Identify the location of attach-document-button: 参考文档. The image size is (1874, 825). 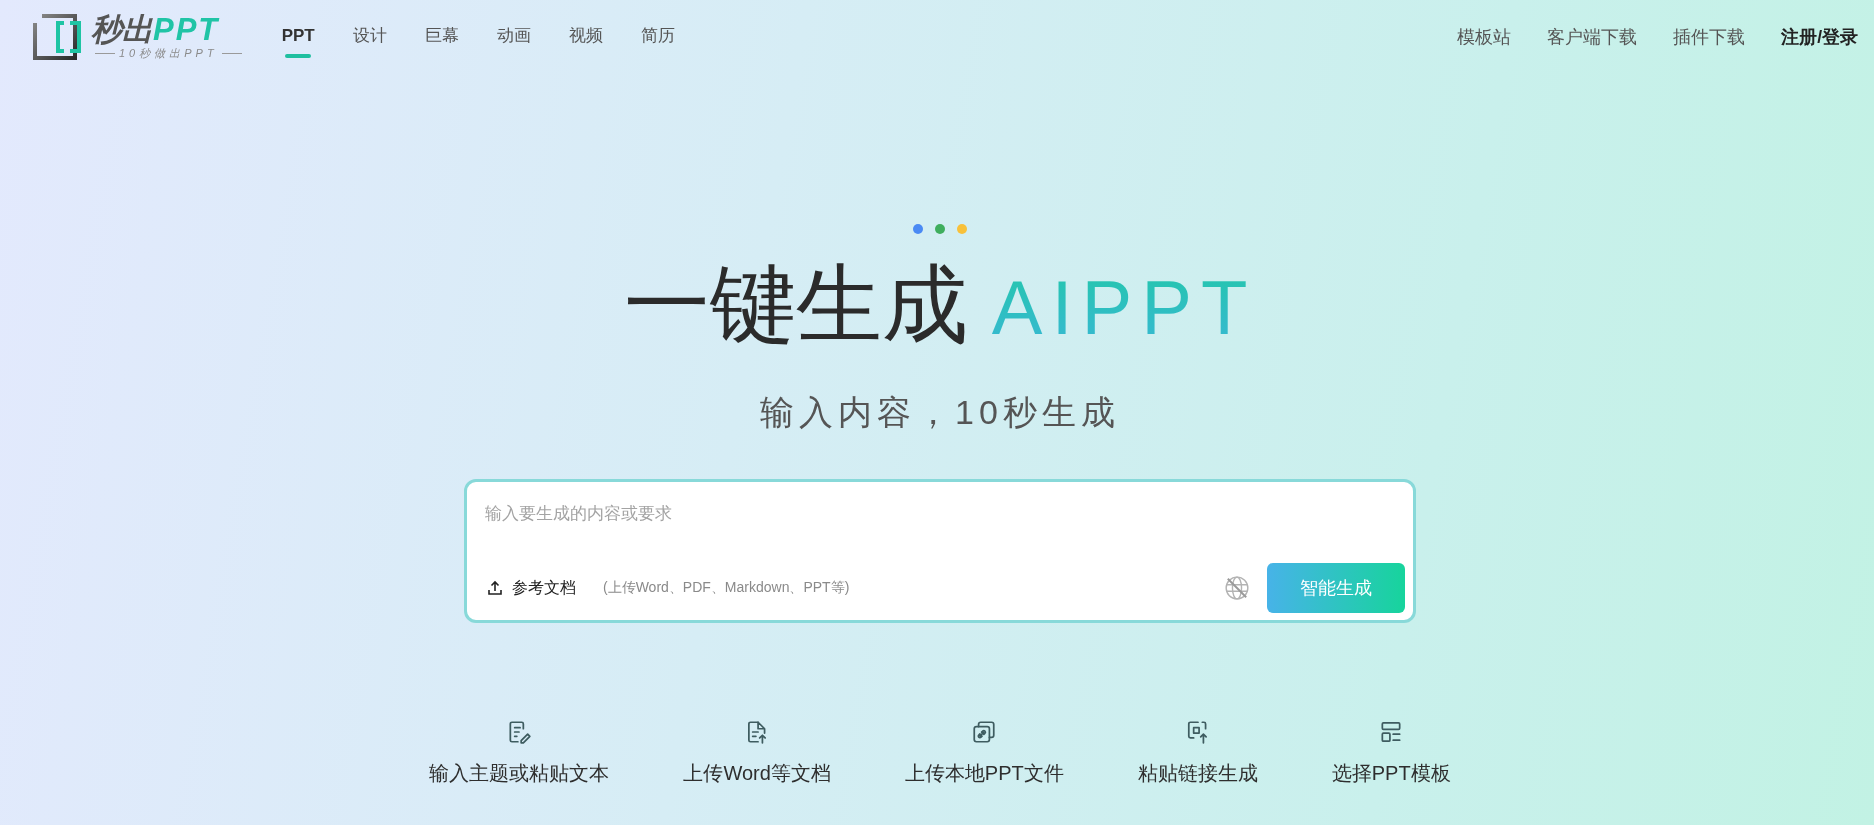
(531, 588).